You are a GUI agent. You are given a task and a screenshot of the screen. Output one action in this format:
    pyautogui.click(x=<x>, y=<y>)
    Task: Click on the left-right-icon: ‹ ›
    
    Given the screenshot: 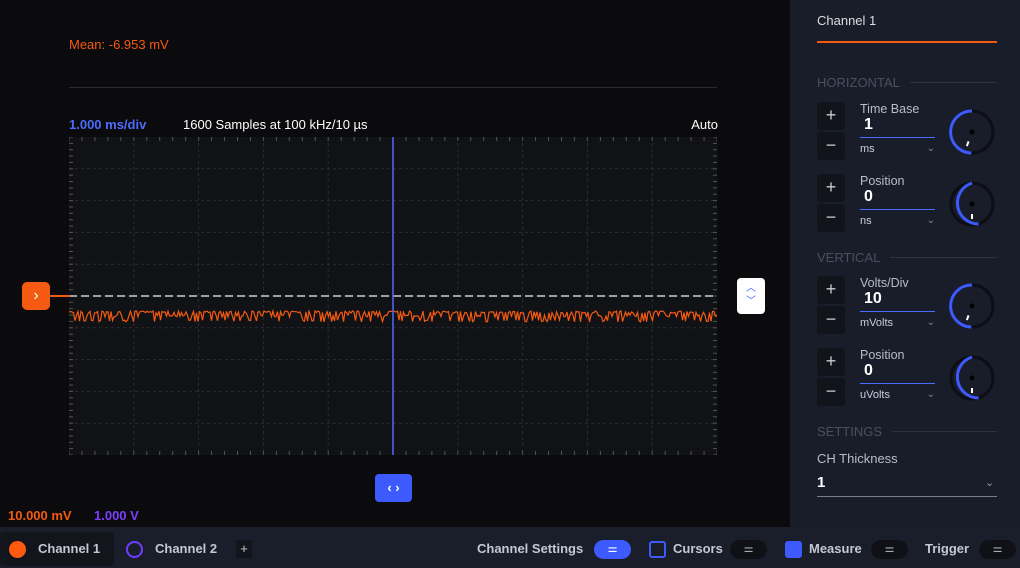 What is the action you would take?
    pyautogui.click(x=393, y=487)
    